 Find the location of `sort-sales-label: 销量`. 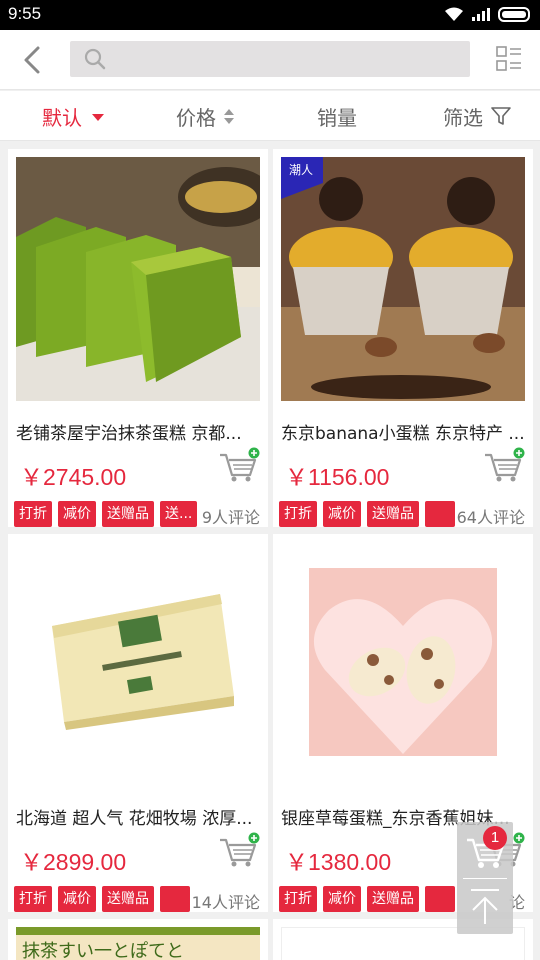

sort-sales-label: 销量 is located at coordinates (337, 117).